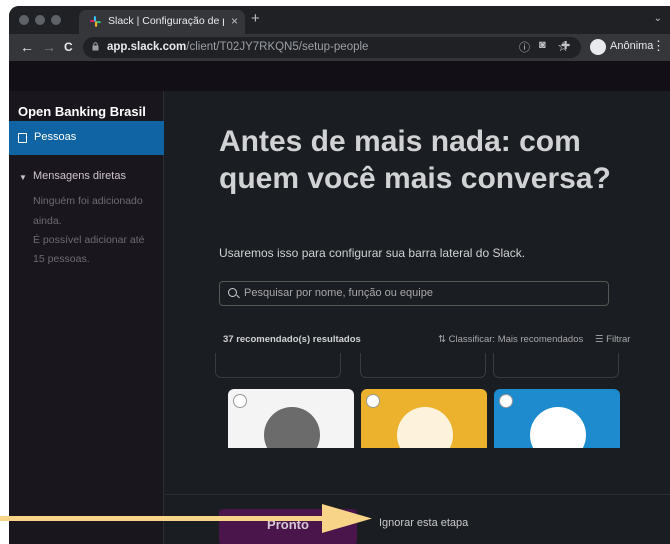 The image size is (670, 544). What do you see at coordinates (232, 292) in the screenshot?
I see `search-icon` at bounding box center [232, 292].